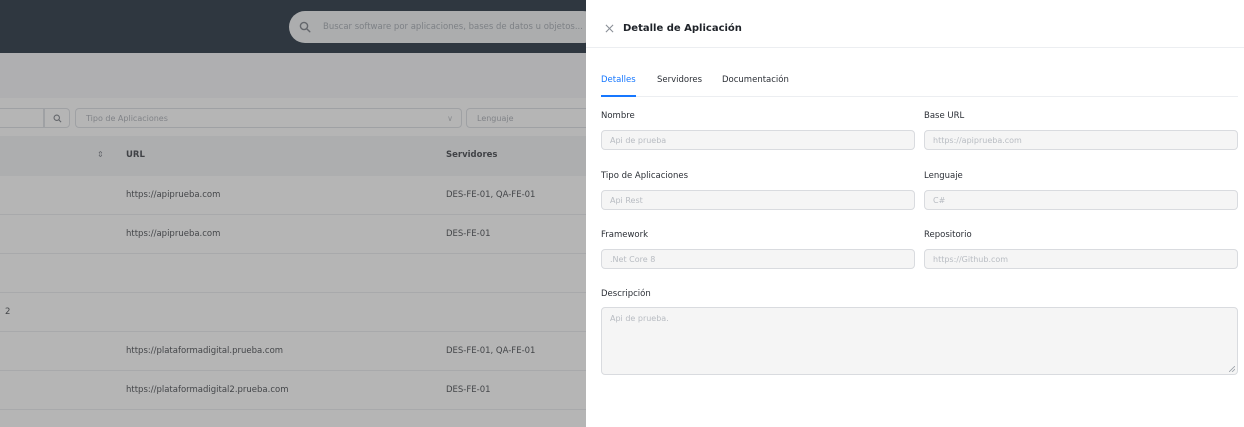  What do you see at coordinates (948, 235) in the screenshot?
I see `repositorio-label: Repositorio` at bounding box center [948, 235].